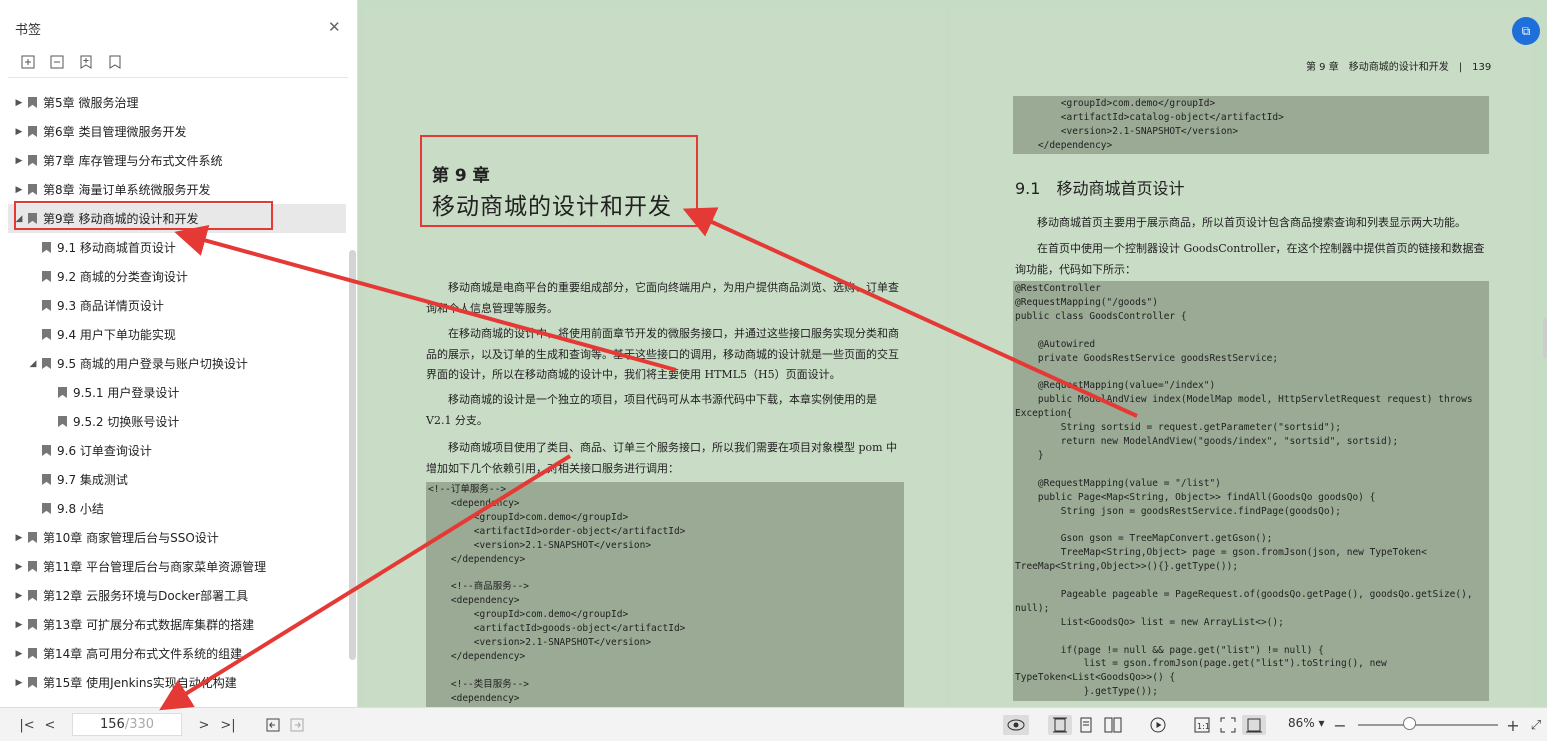 Image resolution: width=1547 pixels, height=741 pixels. What do you see at coordinates (116, 248) in the screenshot?
I see `bookmark-label: 9.1 移动商城首页设计` at bounding box center [116, 248].